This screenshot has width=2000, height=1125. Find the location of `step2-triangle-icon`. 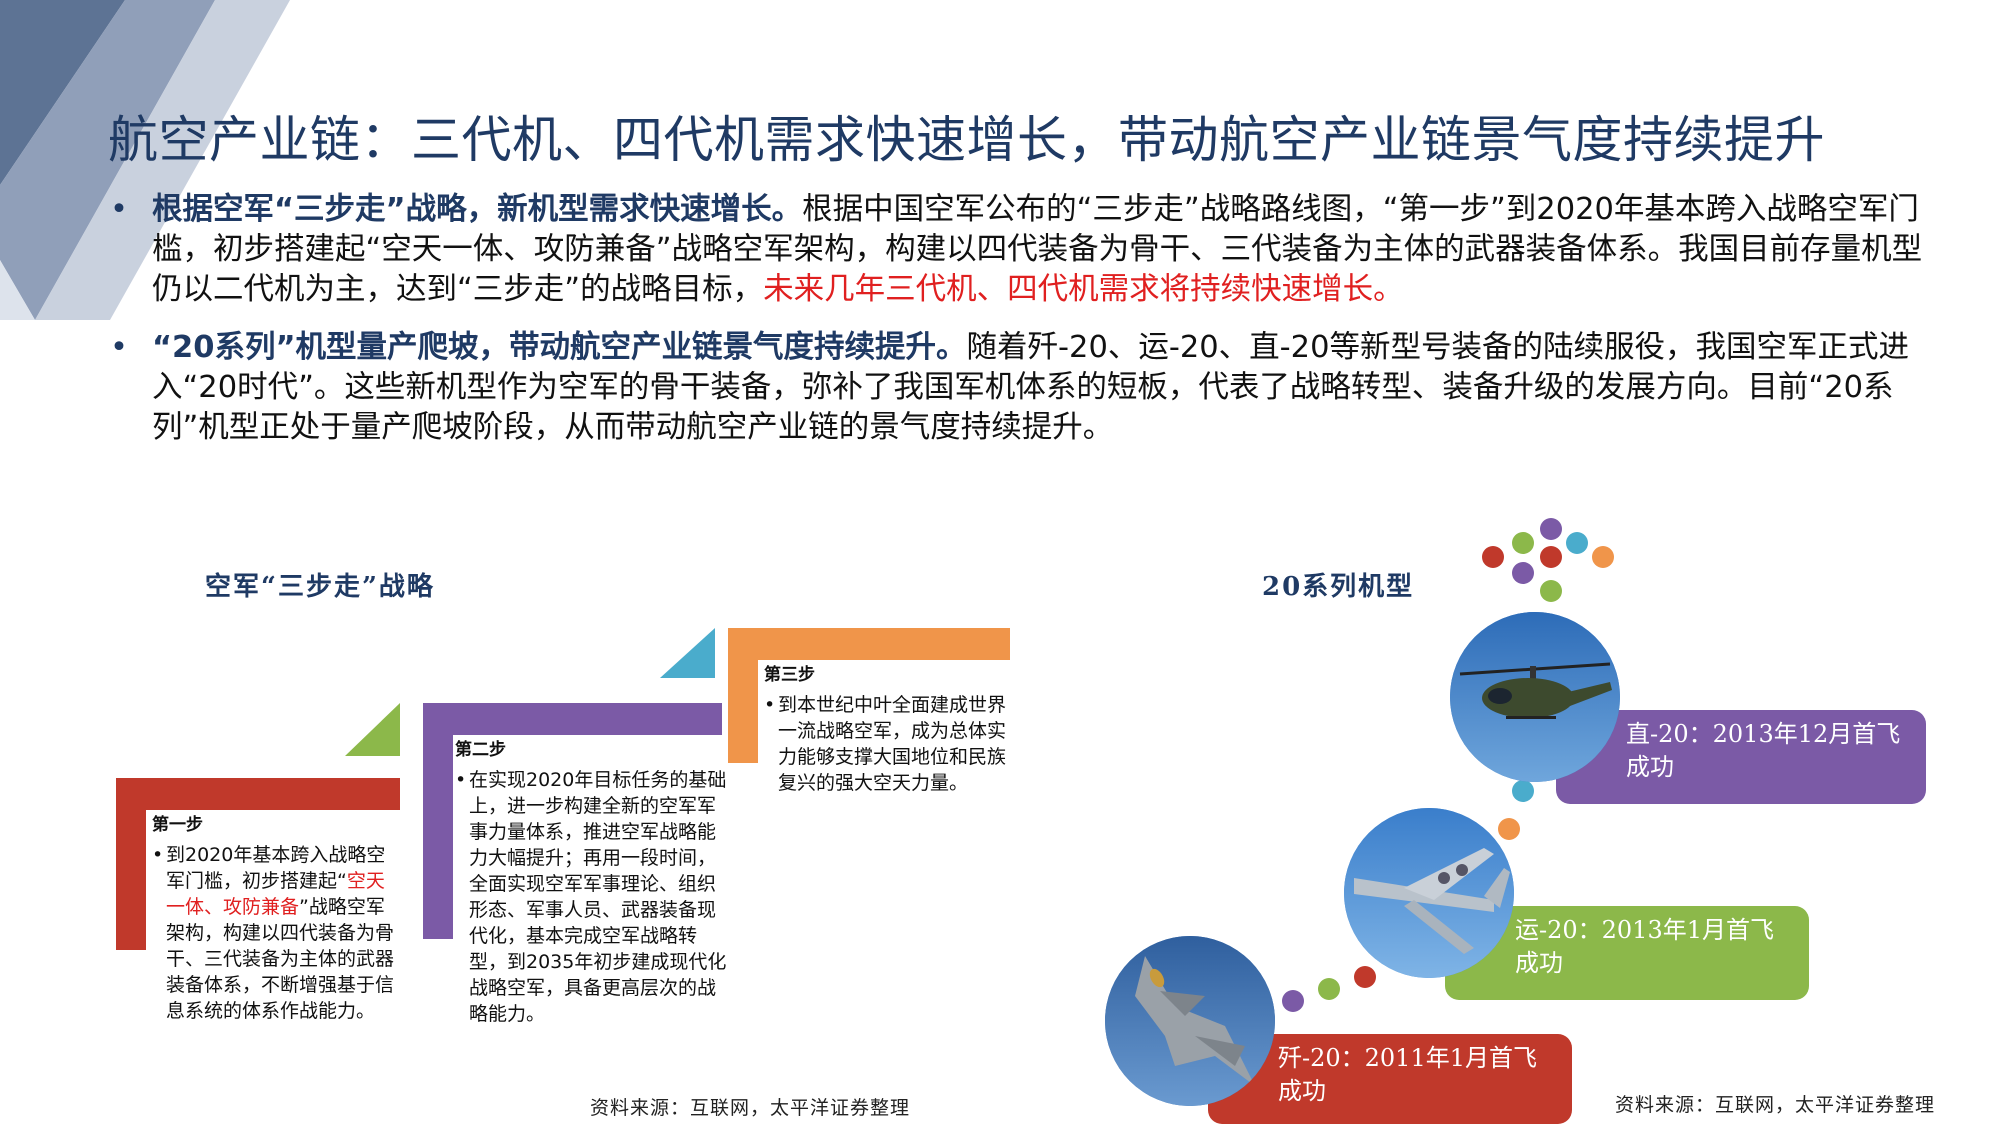

step2-triangle-icon is located at coordinates (687, 653).